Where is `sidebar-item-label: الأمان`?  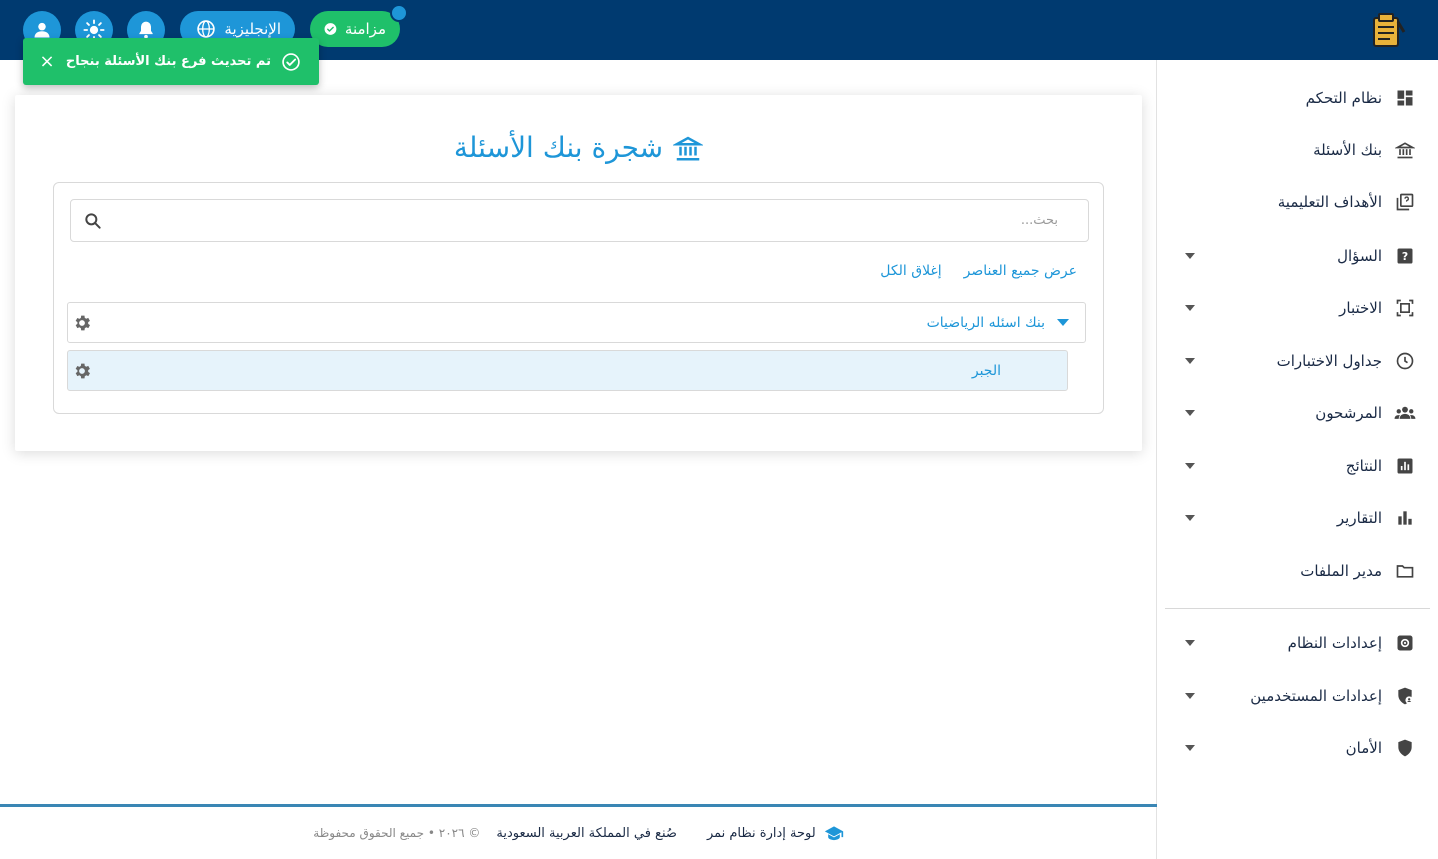
sidebar-item-label: الأمان is located at coordinates (1363, 748).